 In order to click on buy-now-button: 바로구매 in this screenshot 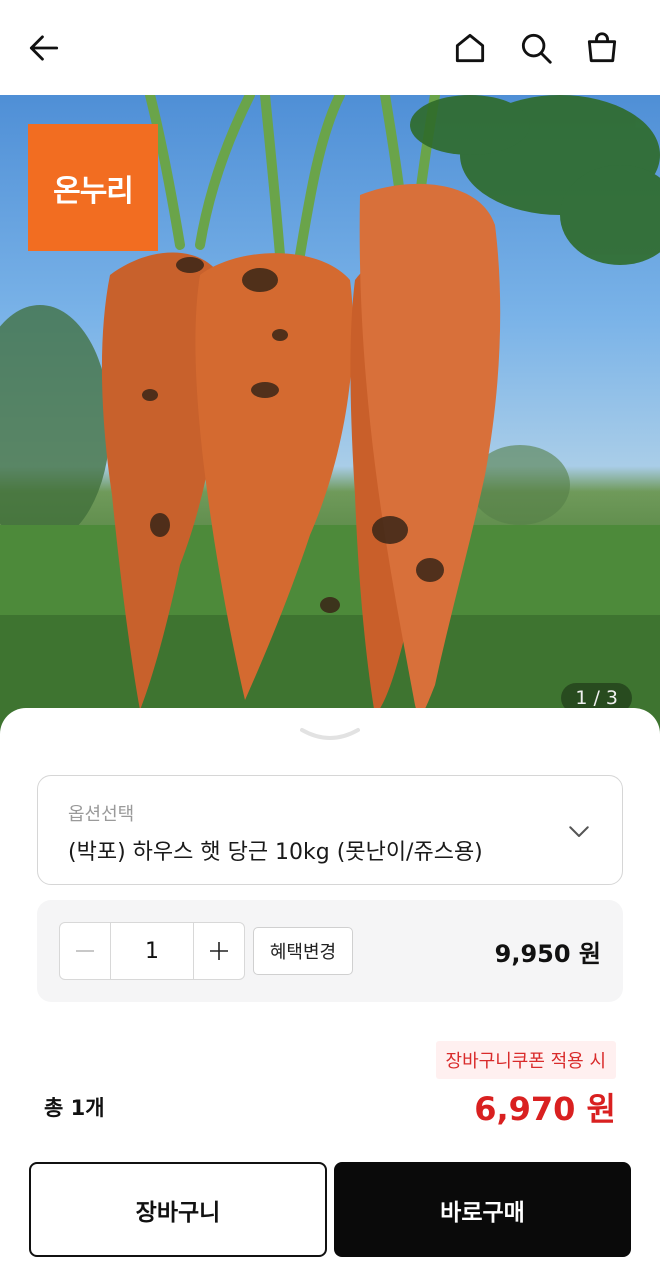, I will do `click(482, 1209)`.